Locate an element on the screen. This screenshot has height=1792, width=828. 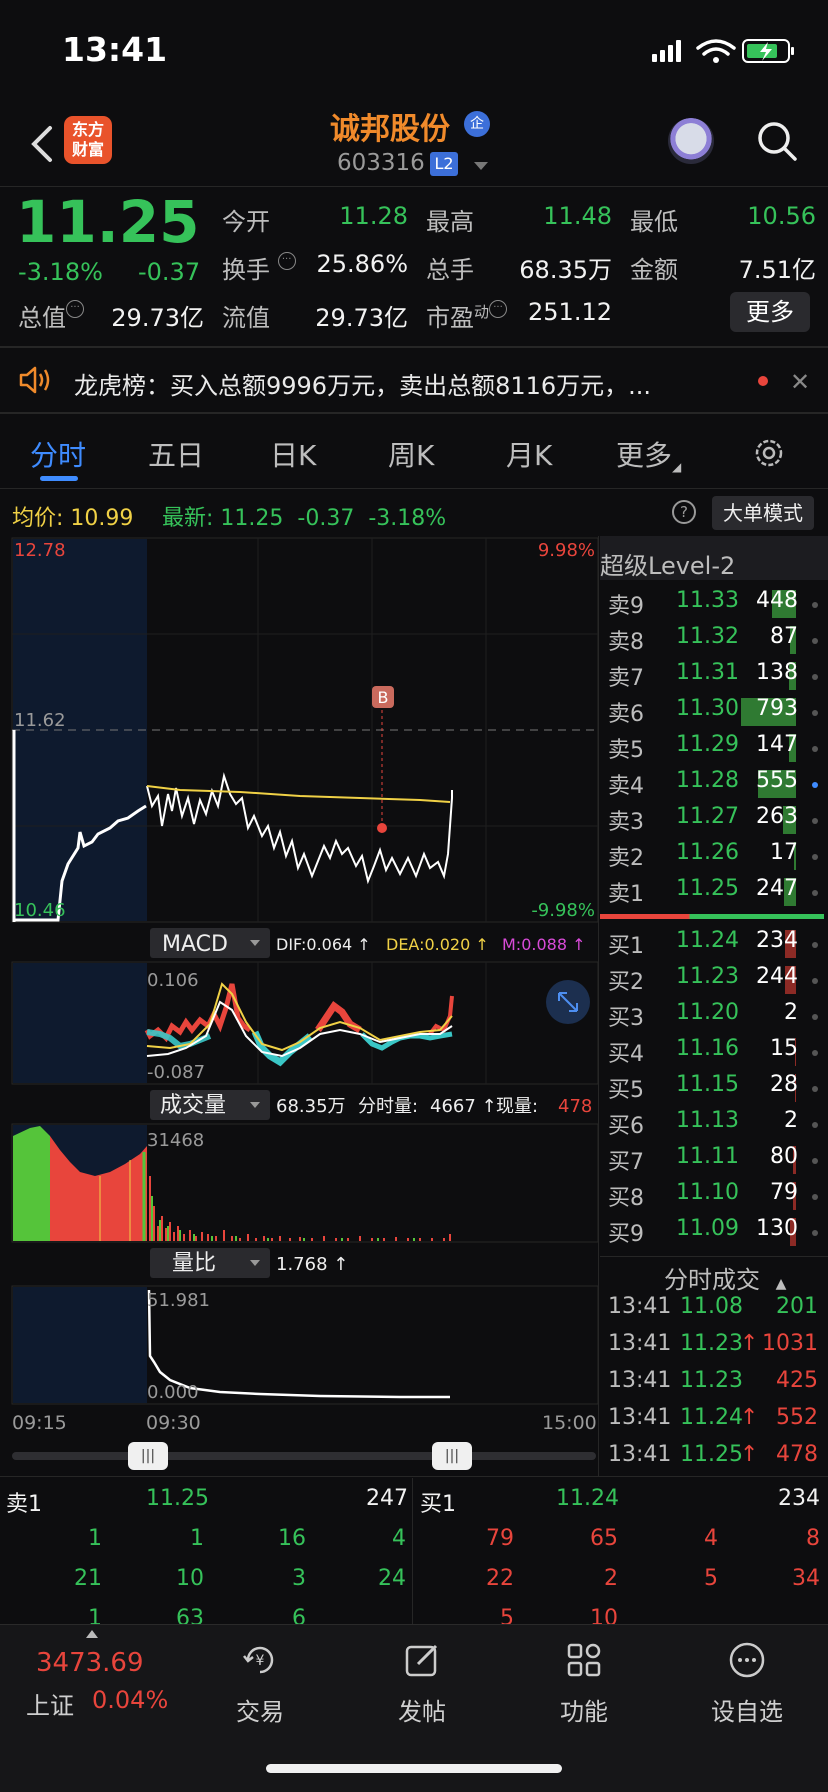
last-price: 11.25 is located at coordinates (108, 222).